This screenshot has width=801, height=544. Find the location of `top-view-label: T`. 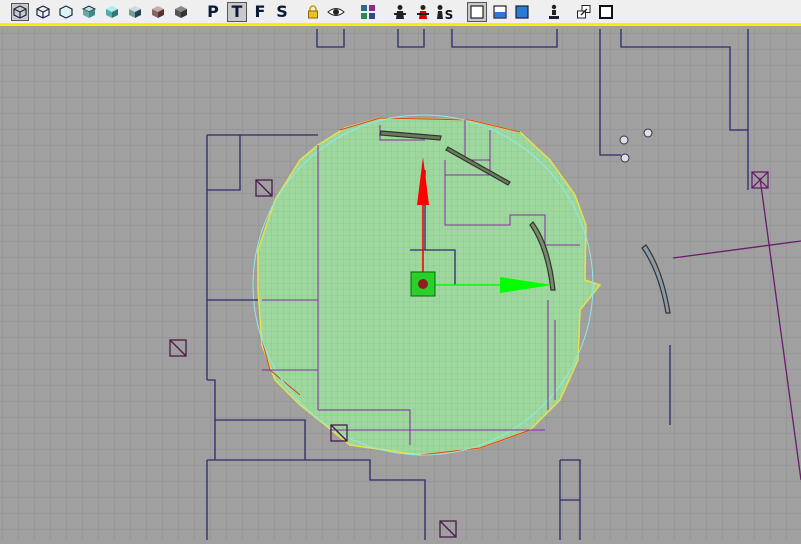

top-view-label: T is located at coordinates (237, 11).